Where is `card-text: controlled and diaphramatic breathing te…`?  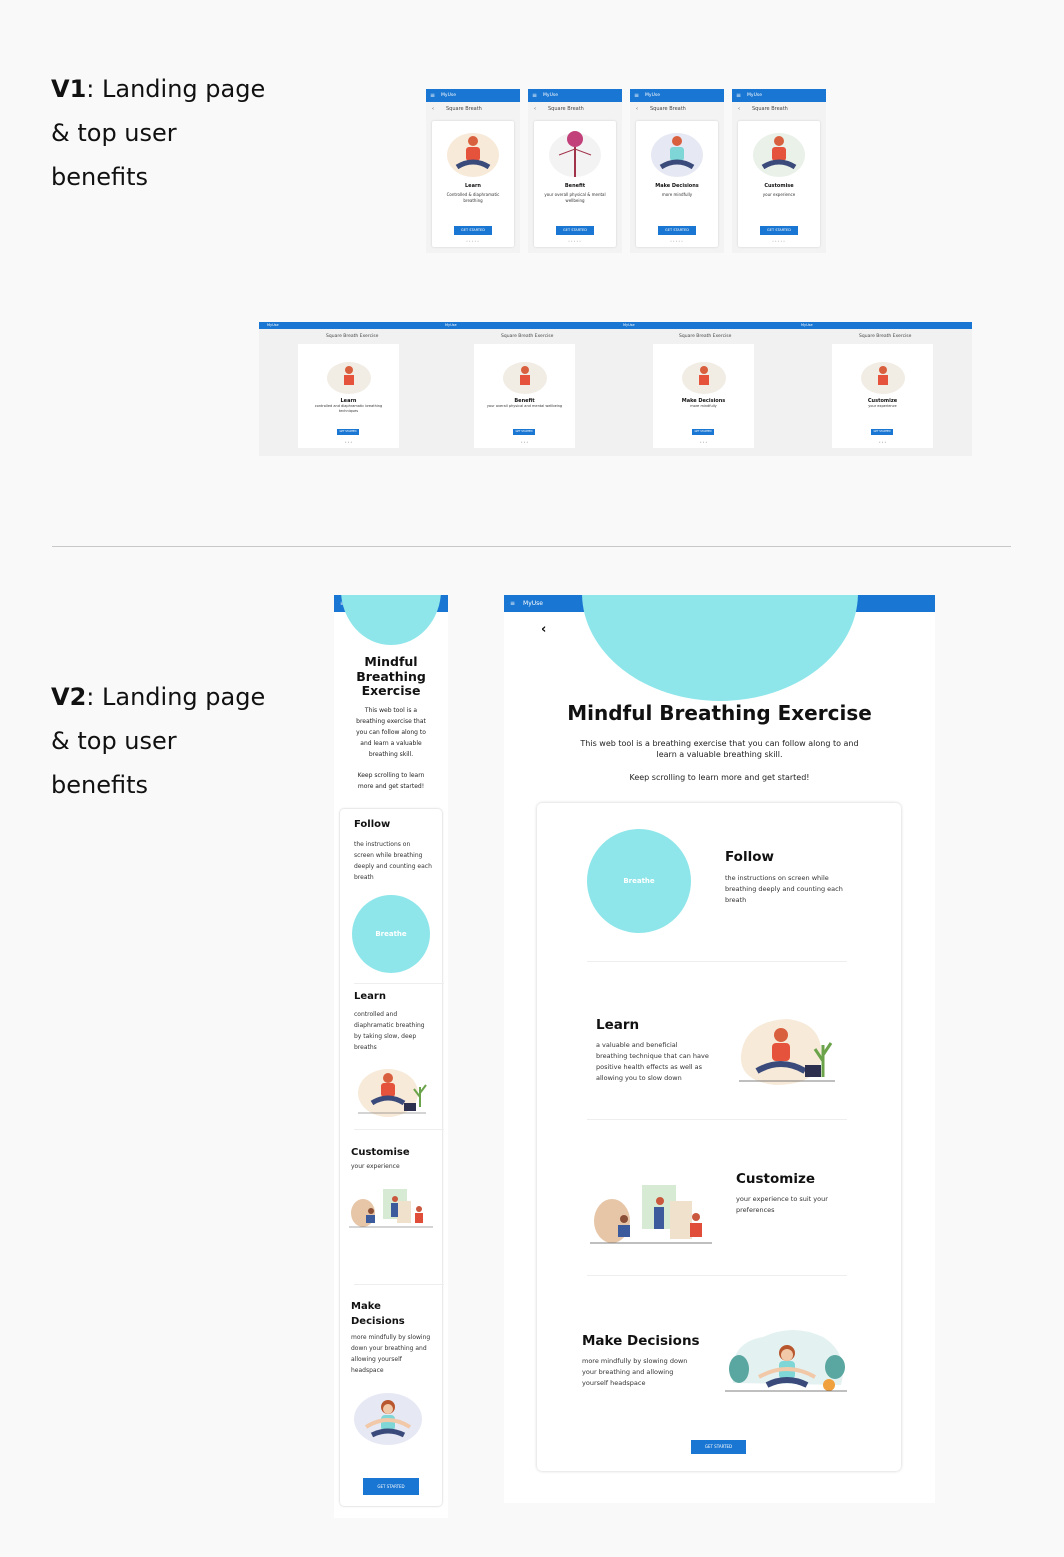 card-text: controlled and diaphramatic breathing te… is located at coordinates (348, 408).